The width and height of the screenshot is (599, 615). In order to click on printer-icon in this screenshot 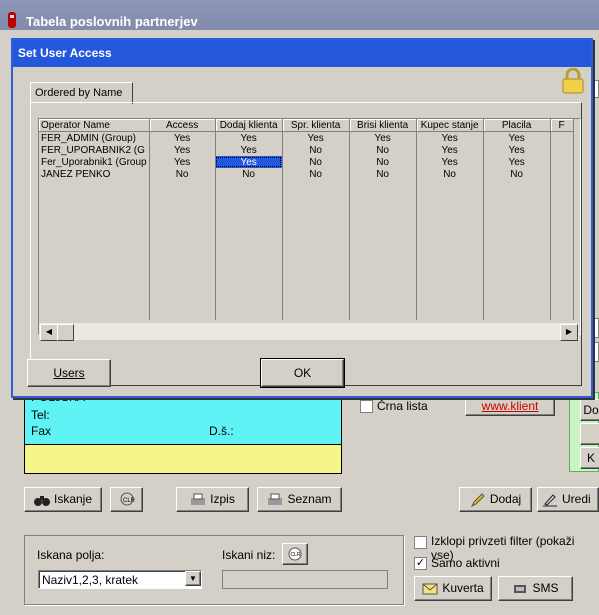, I will do `click(275, 499)`.